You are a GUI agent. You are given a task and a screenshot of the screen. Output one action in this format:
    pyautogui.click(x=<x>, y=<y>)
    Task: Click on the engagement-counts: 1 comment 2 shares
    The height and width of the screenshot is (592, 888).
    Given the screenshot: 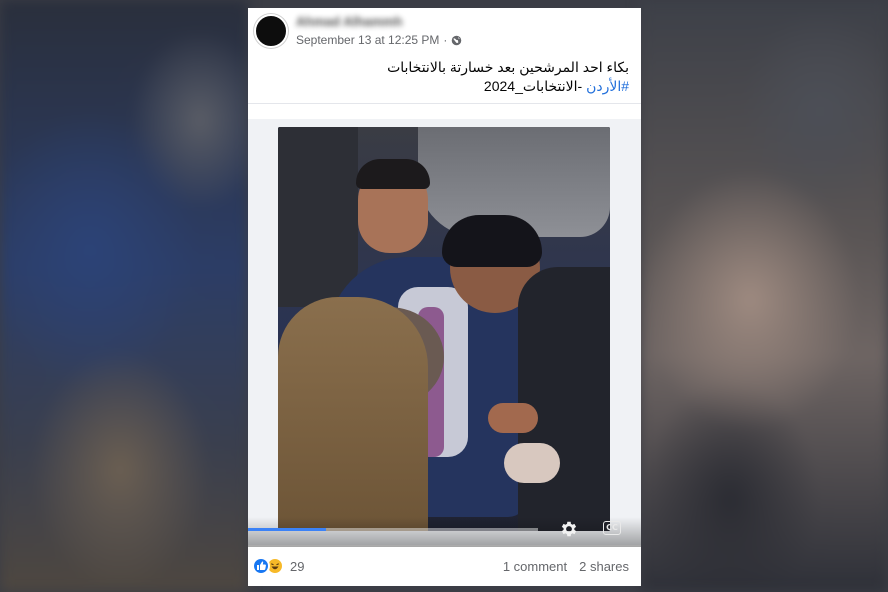 What is the action you would take?
    pyautogui.click(x=566, y=566)
    